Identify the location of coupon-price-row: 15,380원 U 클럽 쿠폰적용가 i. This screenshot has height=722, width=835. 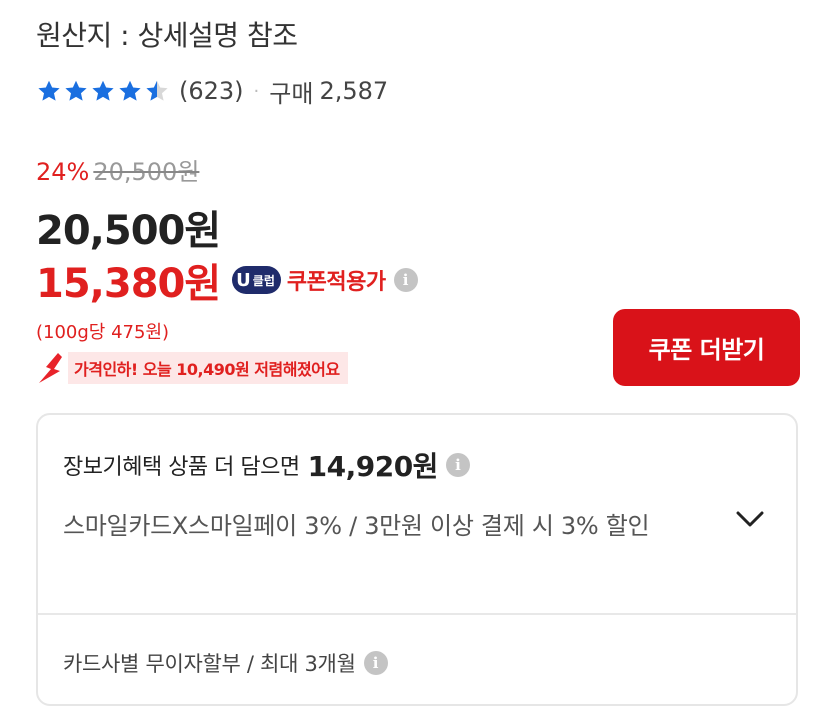
(227, 280).